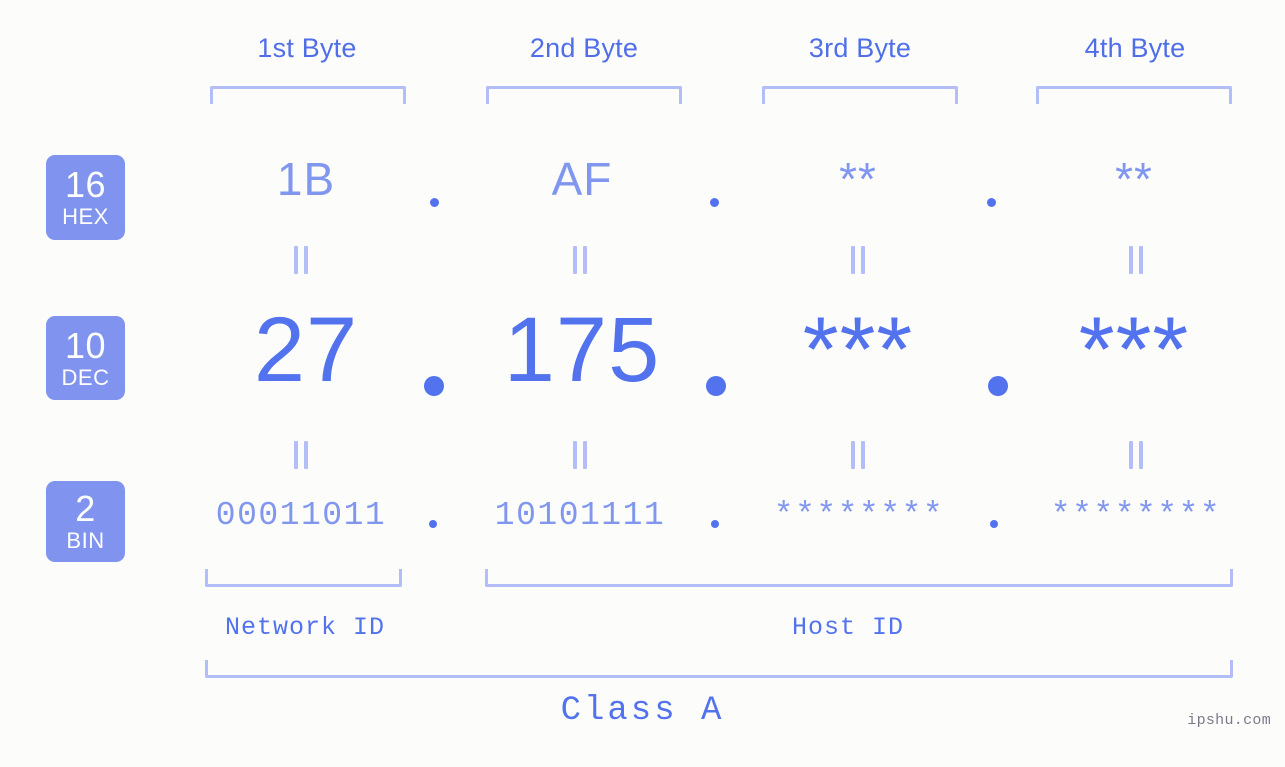  Describe the element at coordinates (85, 184) in the screenshot. I see `base-badge-hex-number: 16` at that location.